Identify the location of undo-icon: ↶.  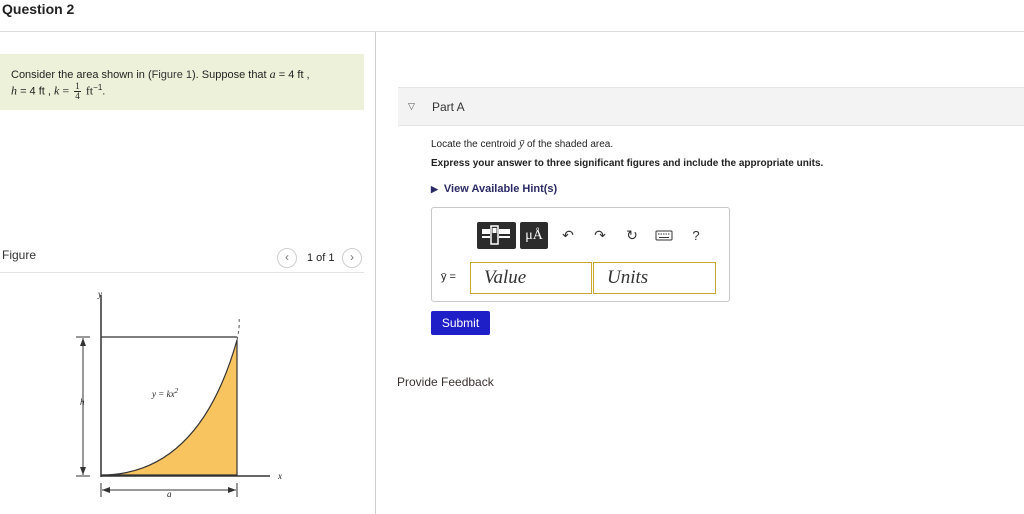
(568, 235).